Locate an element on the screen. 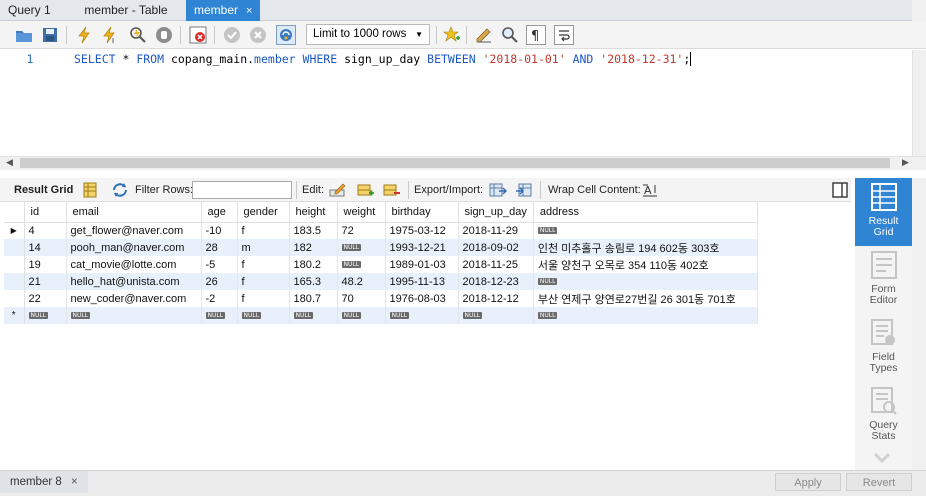 This screenshot has width=926, height=496. table-cell-age: -10 is located at coordinates (219, 230).